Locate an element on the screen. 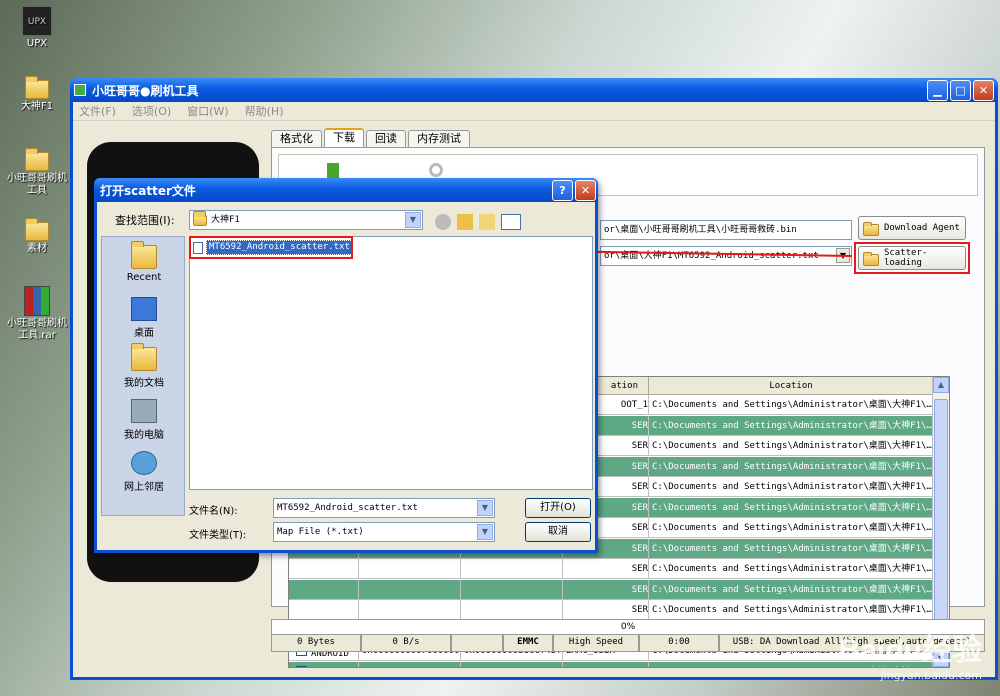  help-button: ? is located at coordinates (562, 190).